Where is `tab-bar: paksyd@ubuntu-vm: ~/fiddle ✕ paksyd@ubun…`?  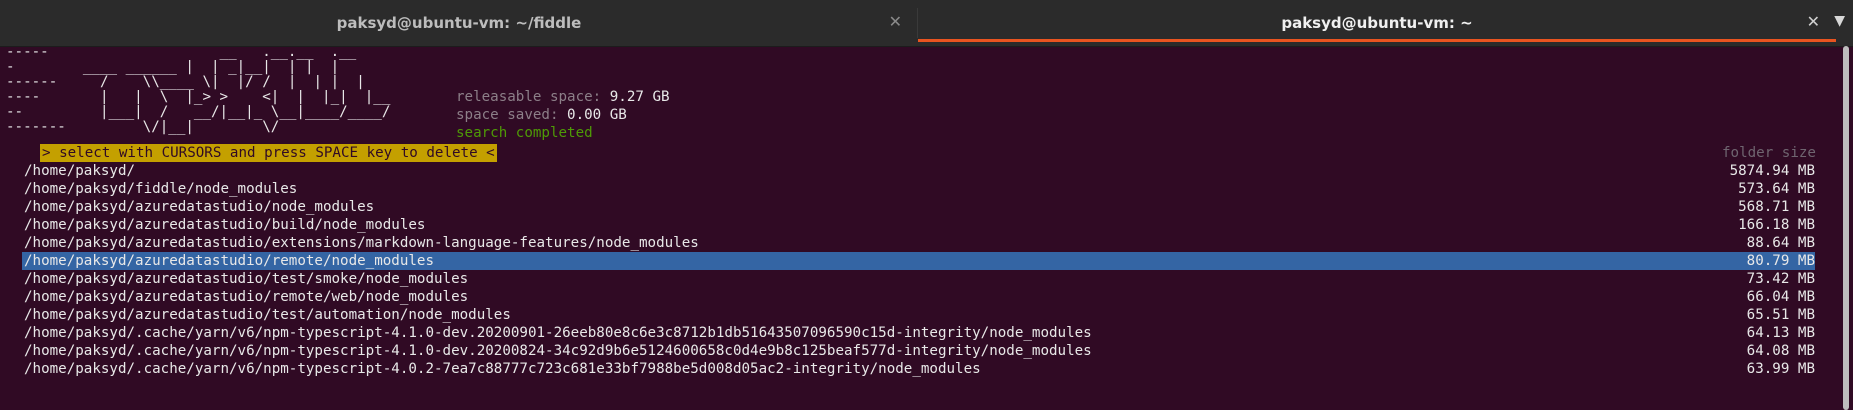 tab-bar: paksyd@ubuntu-vm: ~/fiddle ✕ paksyd@ubun… is located at coordinates (926, 23).